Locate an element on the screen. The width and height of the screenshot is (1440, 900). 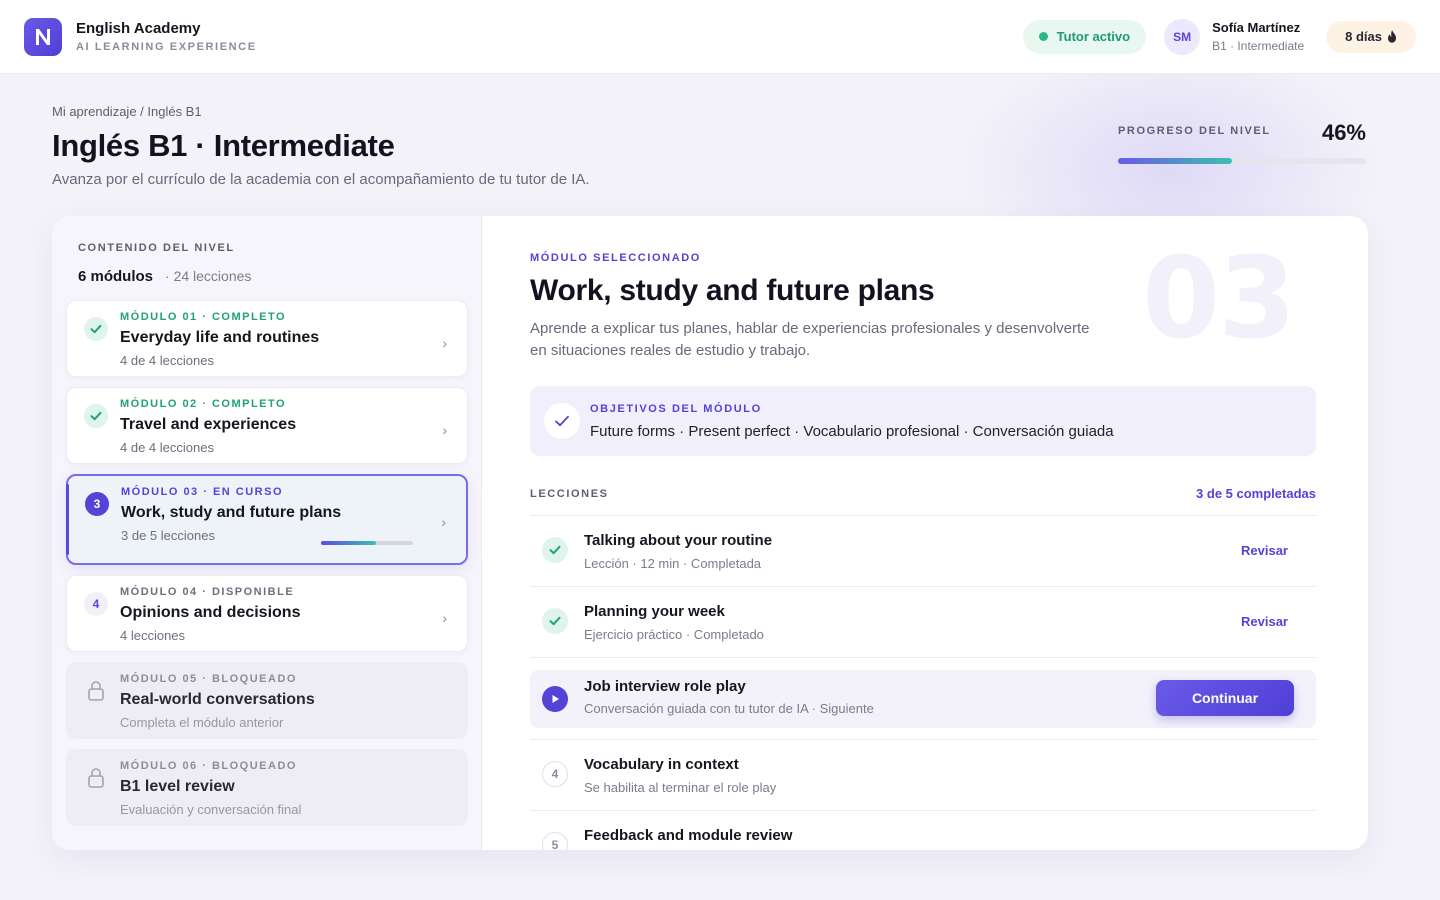
module-status-tag: MÓDULO 02 · COMPLETO is located at coordinates (203, 404).